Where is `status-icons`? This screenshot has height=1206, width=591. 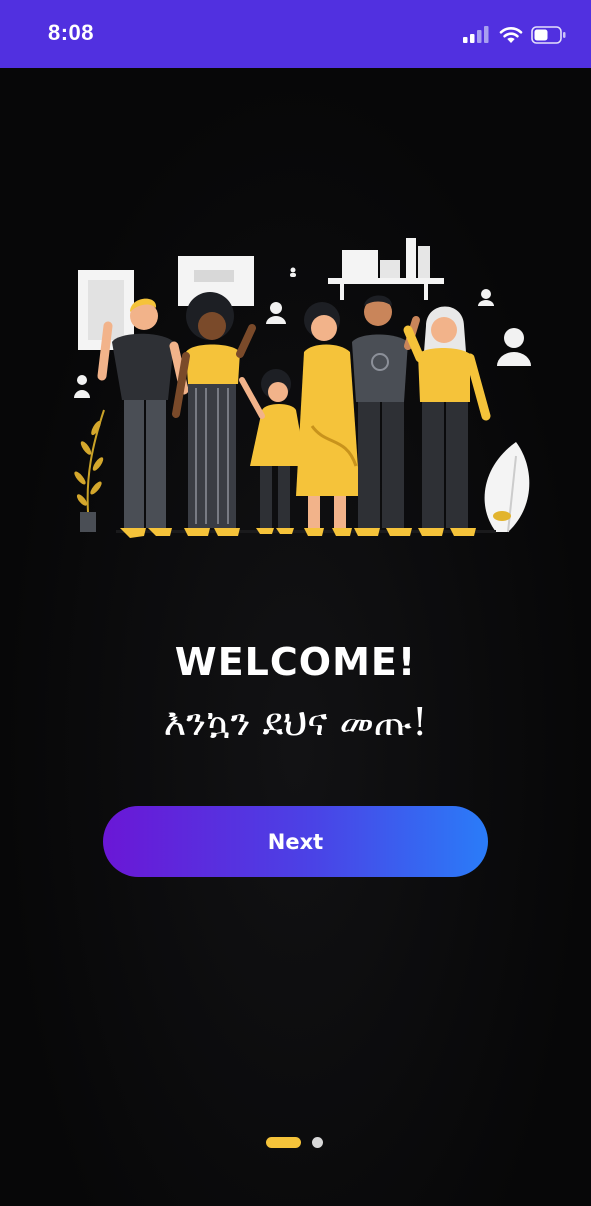
status-icons is located at coordinates (515, 35).